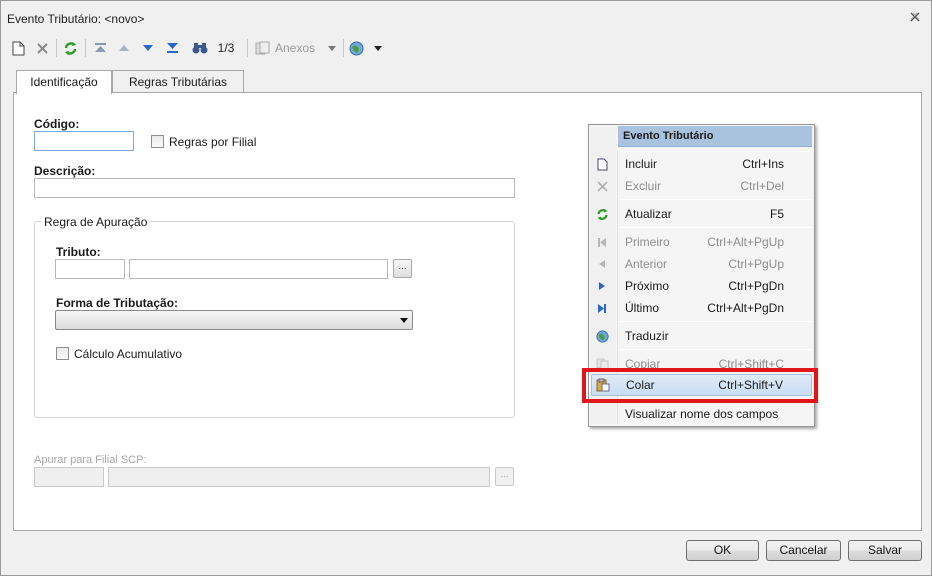 The height and width of the screenshot is (576, 932). Describe the element at coordinates (57, 124) in the screenshot. I see `codigo-label: Código:` at that location.